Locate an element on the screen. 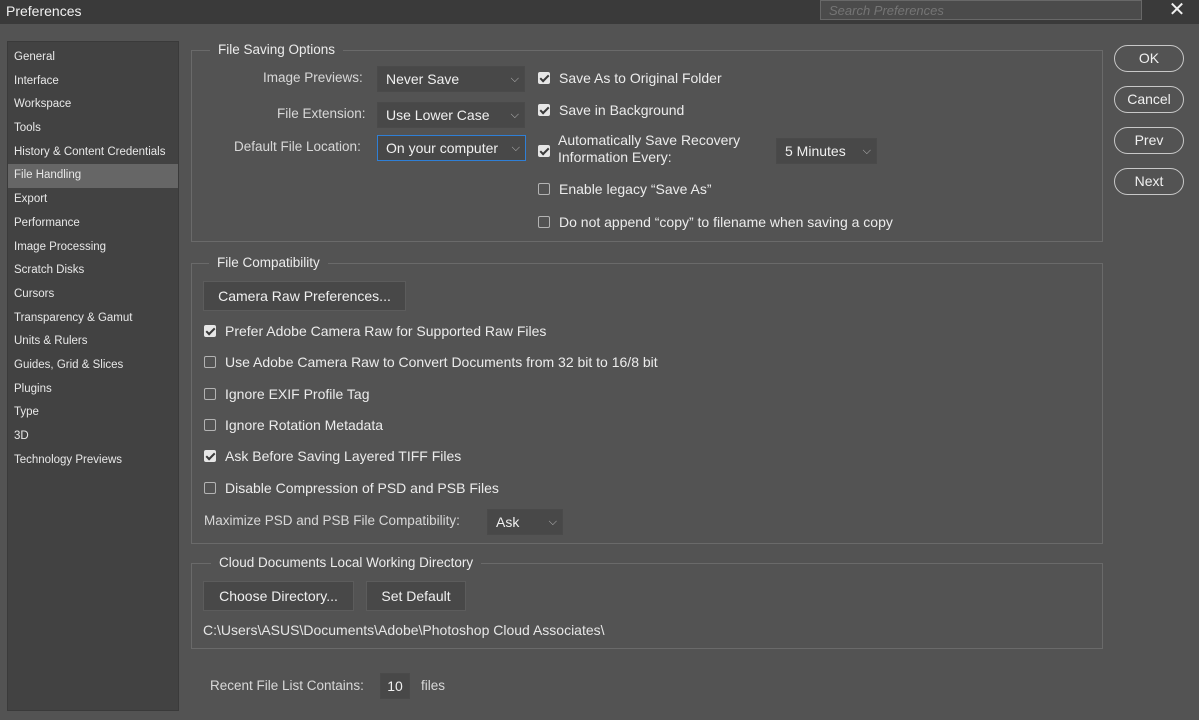 The image size is (1199, 720). default-location-select: On your computer ⌵ is located at coordinates (451, 148).